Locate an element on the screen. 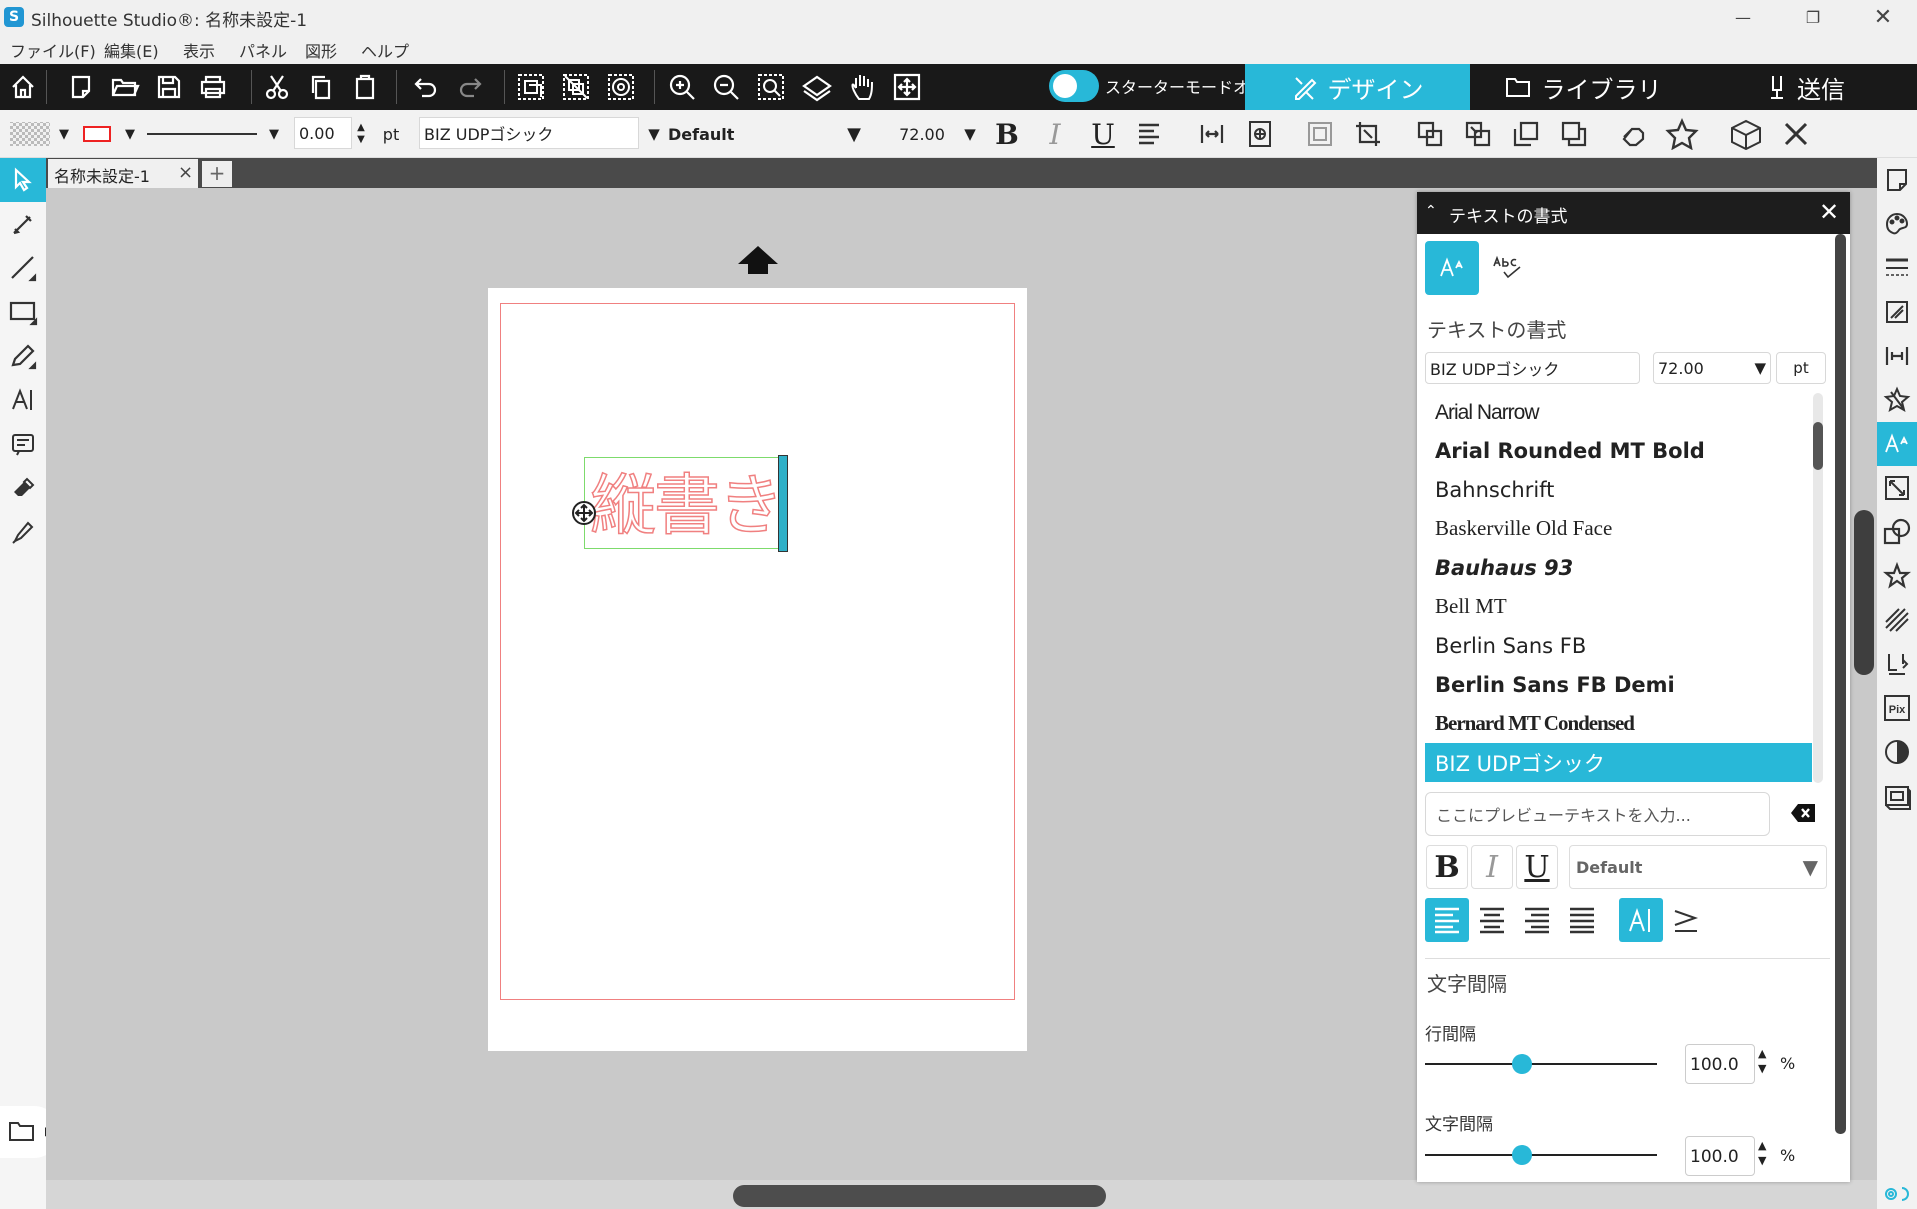  move-view-icon is located at coordinates (907, 87).